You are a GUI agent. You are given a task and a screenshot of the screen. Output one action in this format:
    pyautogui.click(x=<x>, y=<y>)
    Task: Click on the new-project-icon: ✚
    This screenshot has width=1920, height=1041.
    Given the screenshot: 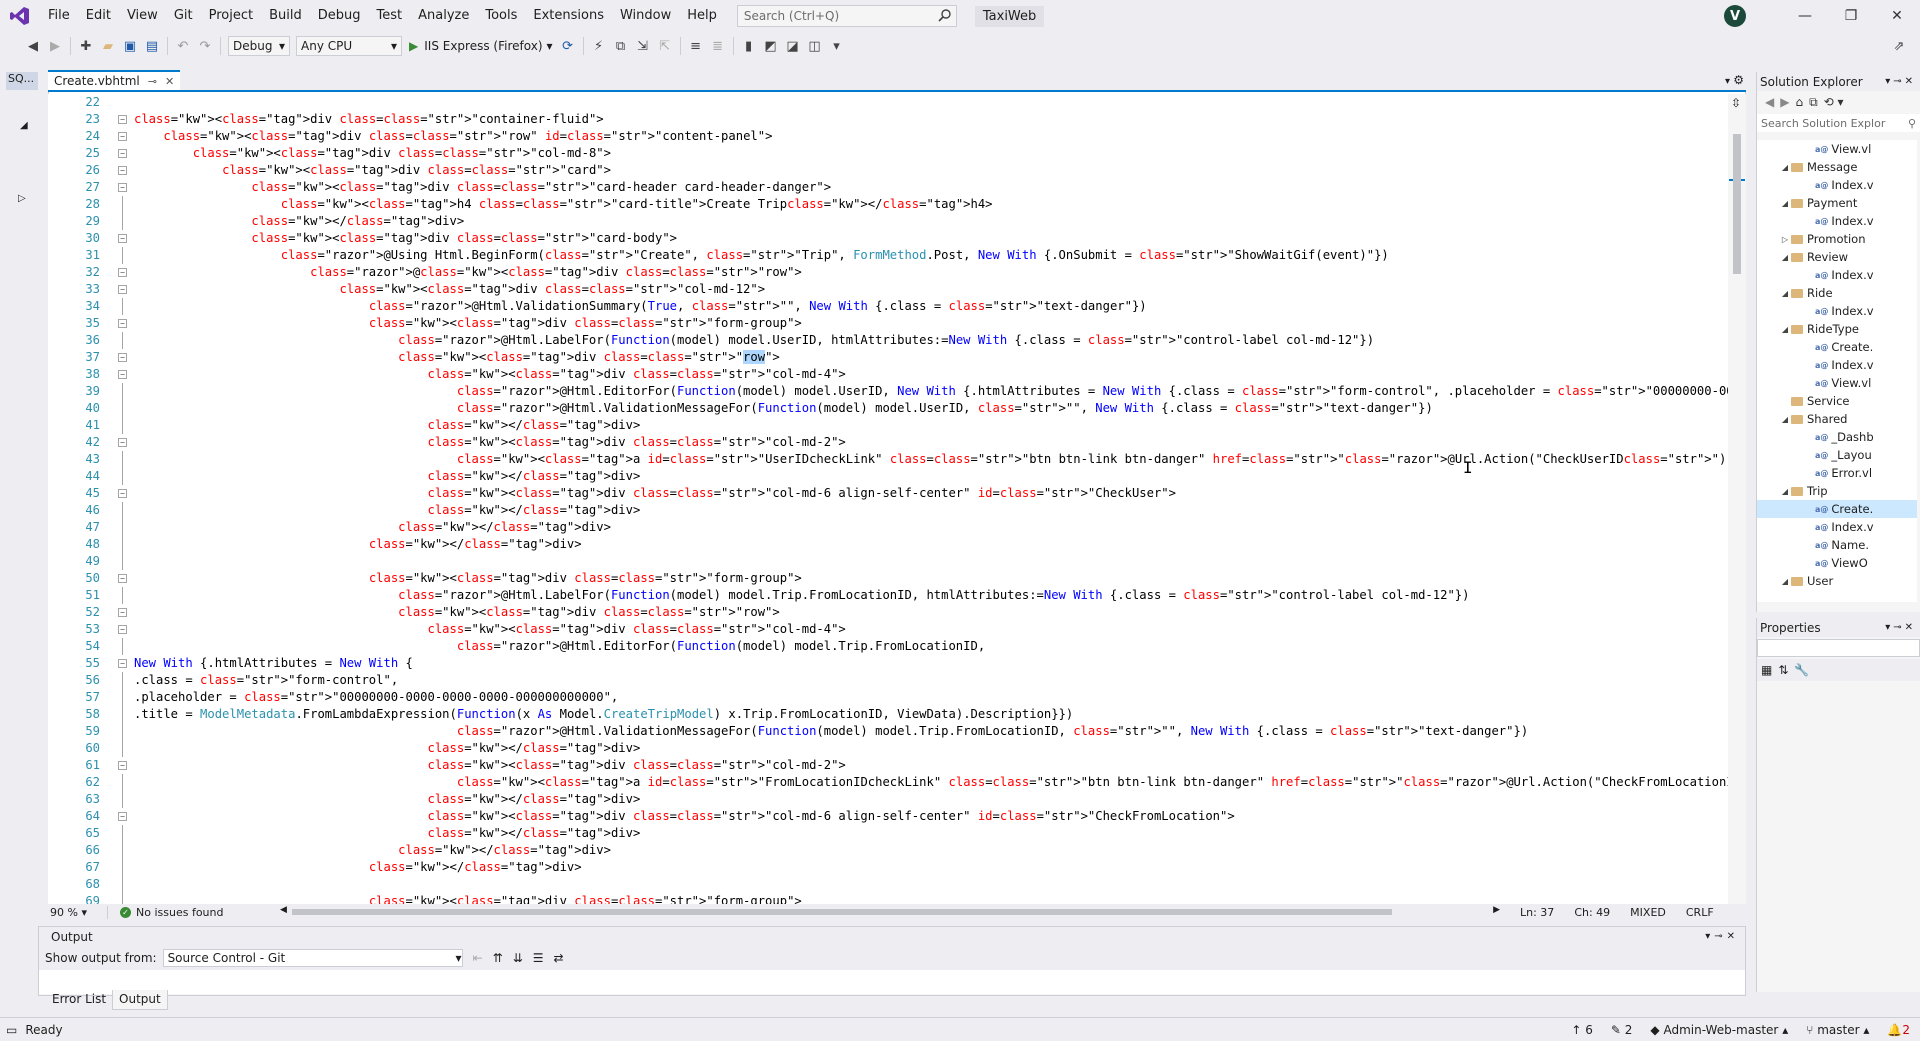 What is the action you would take?
    pyautogui.click(x=86, y=46)
    